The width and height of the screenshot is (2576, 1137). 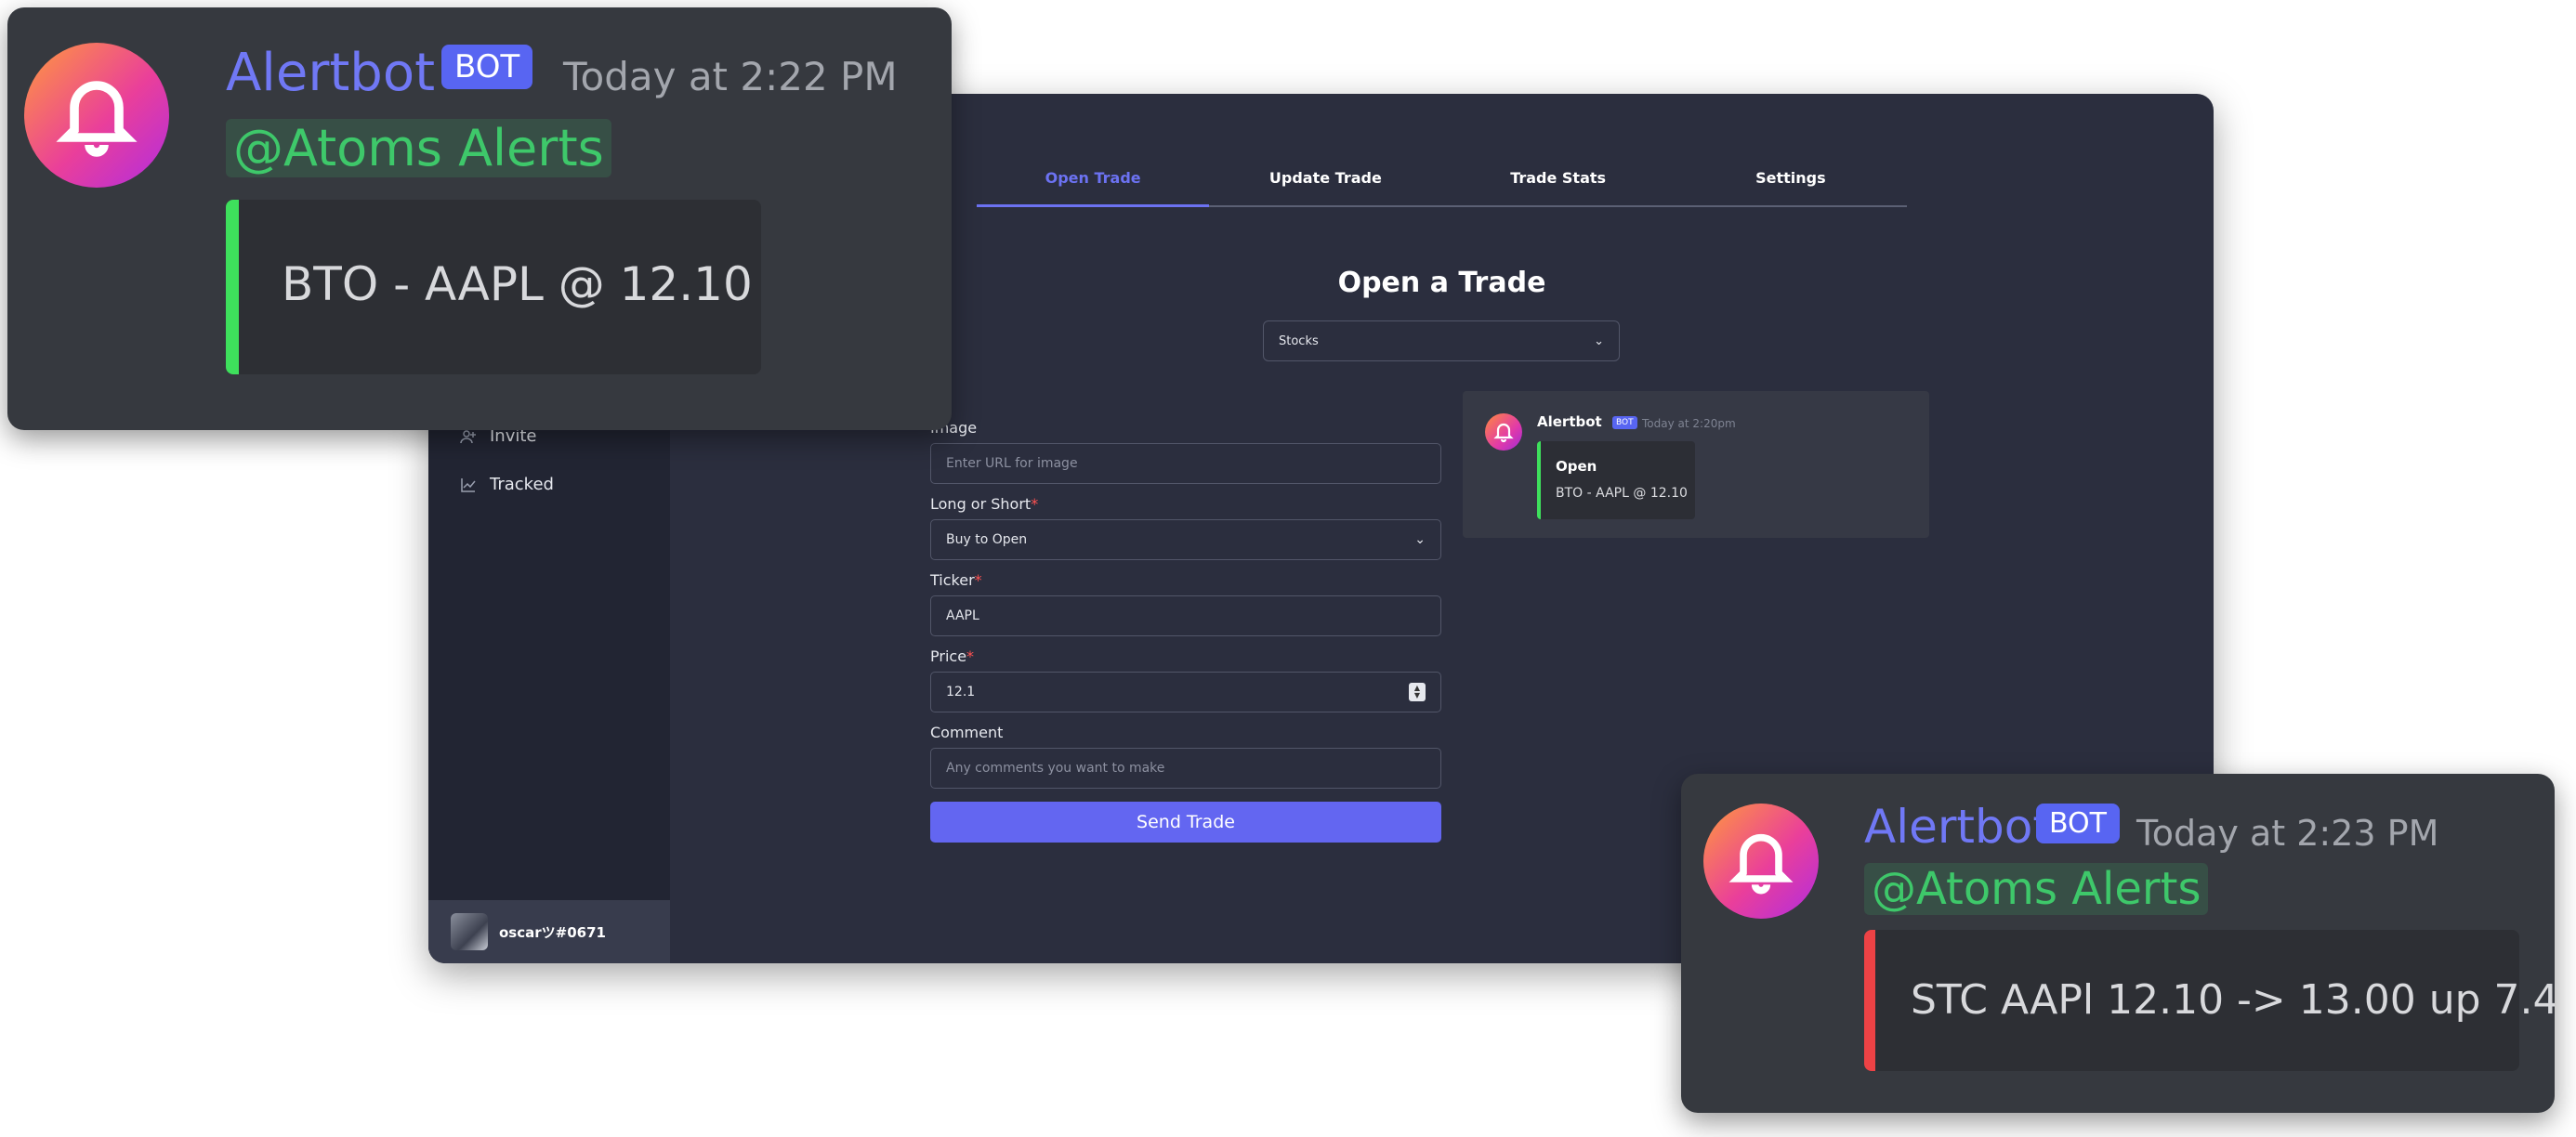 I want to click on price-value: 12.1, so click(x=961, y=692).